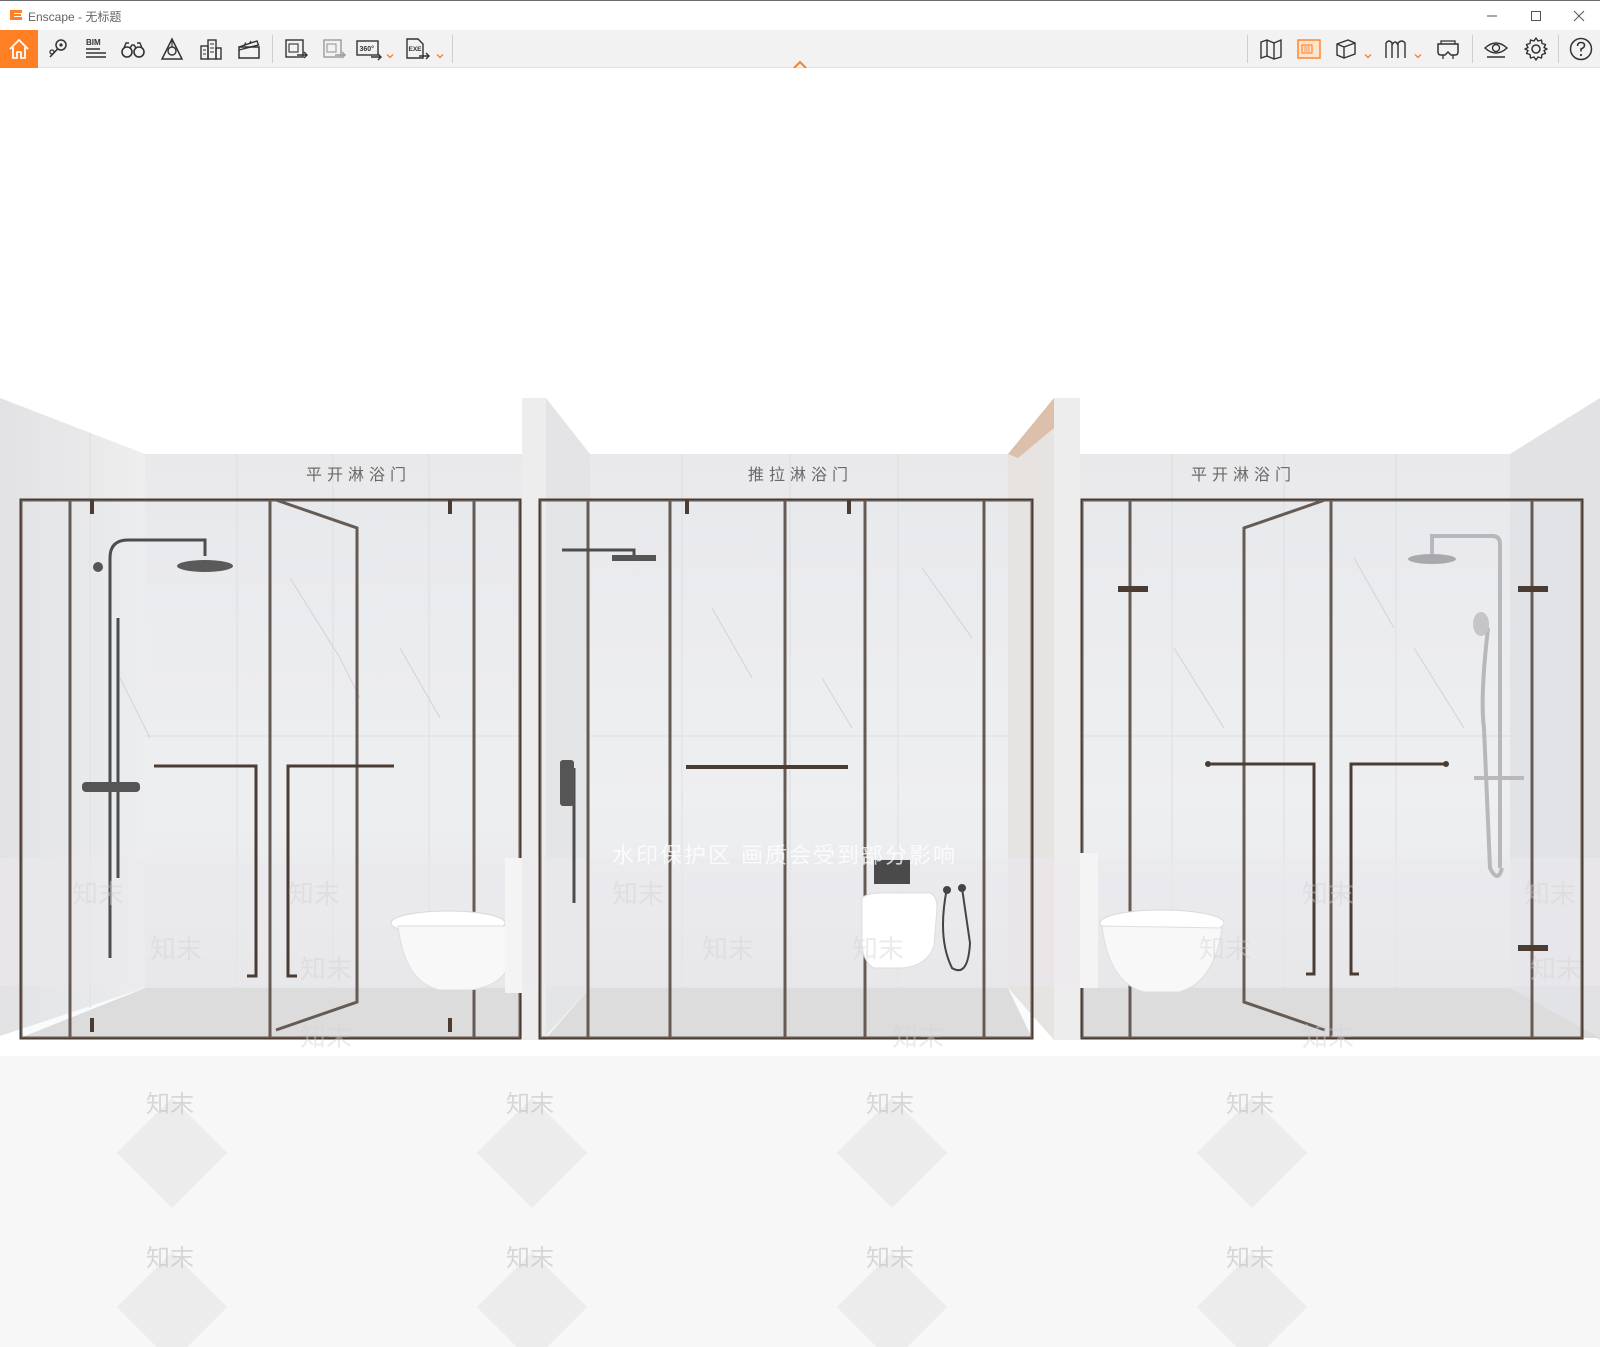  Describe the element at coordinates (93, 42) in the screenshot. I see `bim-label: BIM` at that location.